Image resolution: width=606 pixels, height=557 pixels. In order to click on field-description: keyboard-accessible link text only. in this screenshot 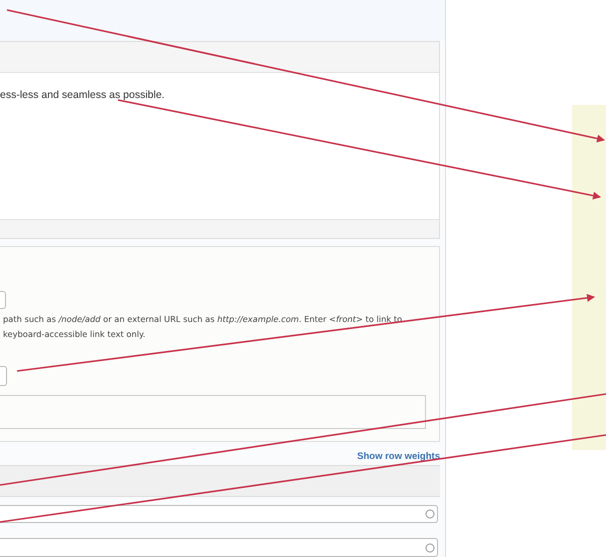, I will do `click(74, 335)`.